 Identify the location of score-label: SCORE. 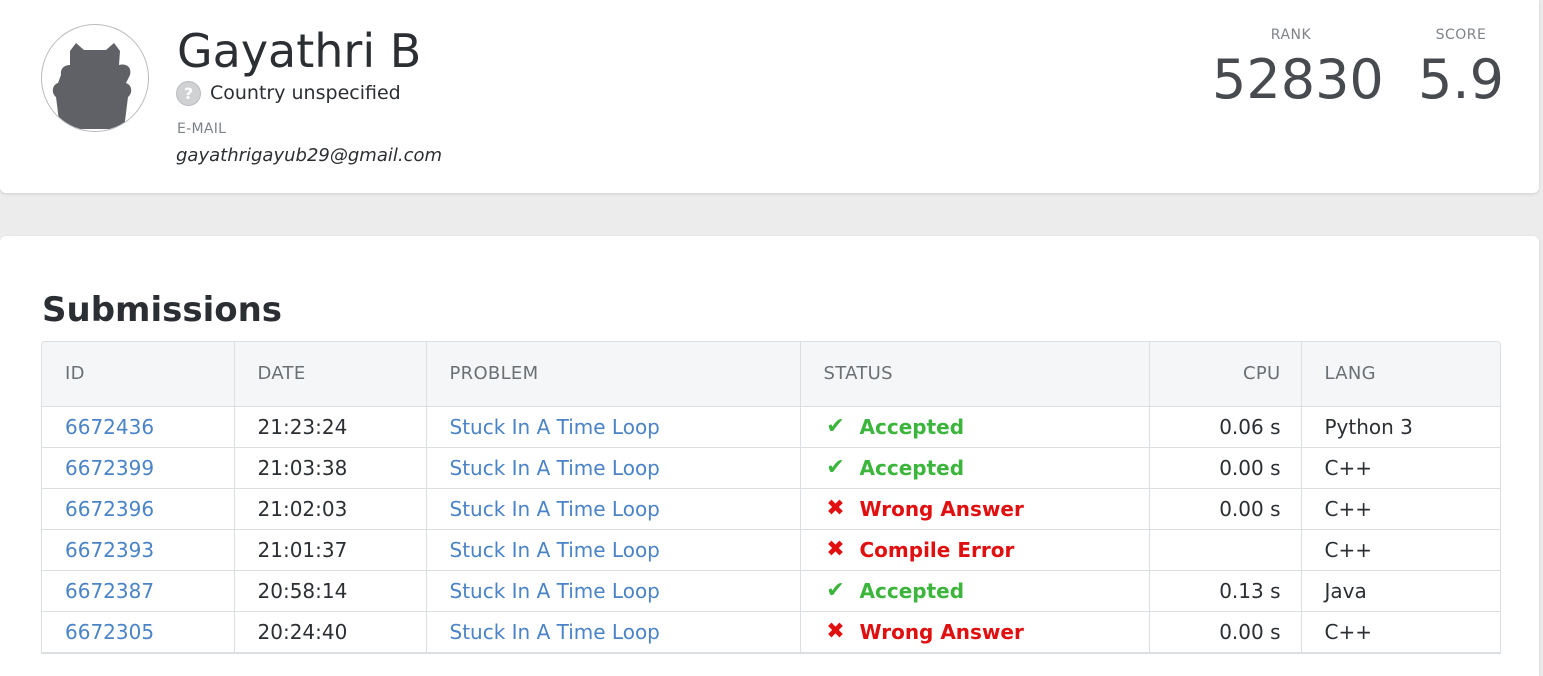
(1461, 35).